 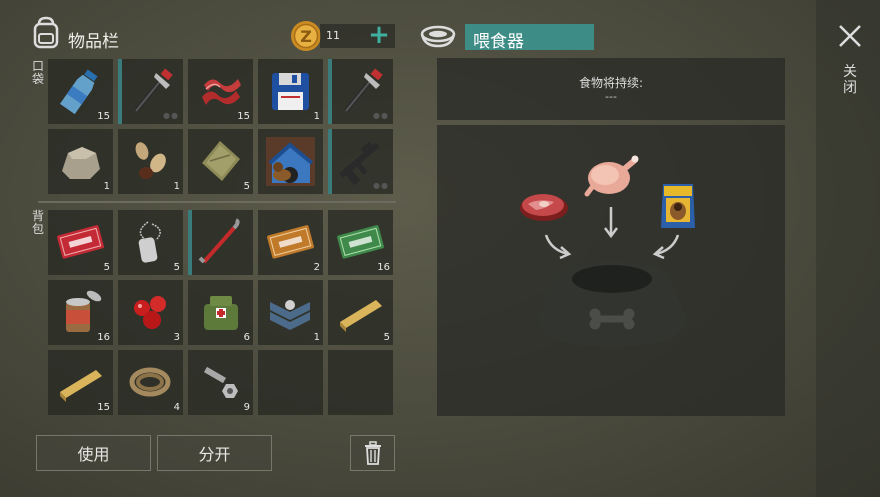 I want to click on inventory-slot: 6, so click(x=220, y=312).